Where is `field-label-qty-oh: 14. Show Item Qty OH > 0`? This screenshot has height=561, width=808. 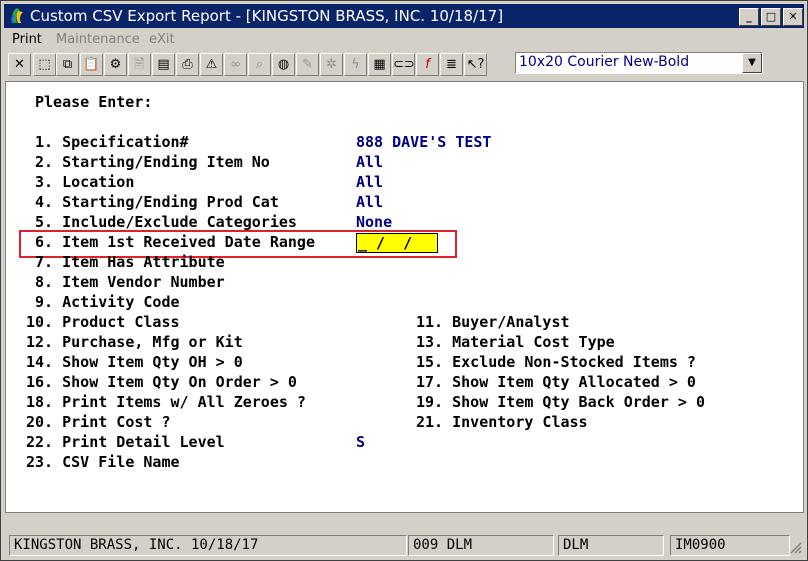
field-label-qty-oh: 14. Show Item Qty OH > 0 is located at coordinates (134, 362).